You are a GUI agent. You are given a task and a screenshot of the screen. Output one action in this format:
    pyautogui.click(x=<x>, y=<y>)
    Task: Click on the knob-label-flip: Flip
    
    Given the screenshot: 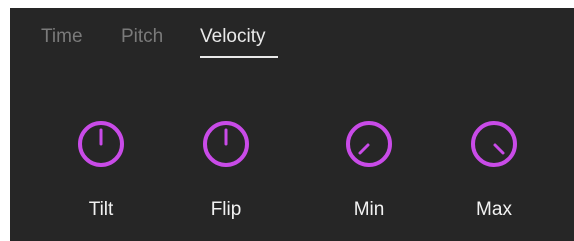 What is the action you would take?
    pyautogui.click(x=226, y=209)
    